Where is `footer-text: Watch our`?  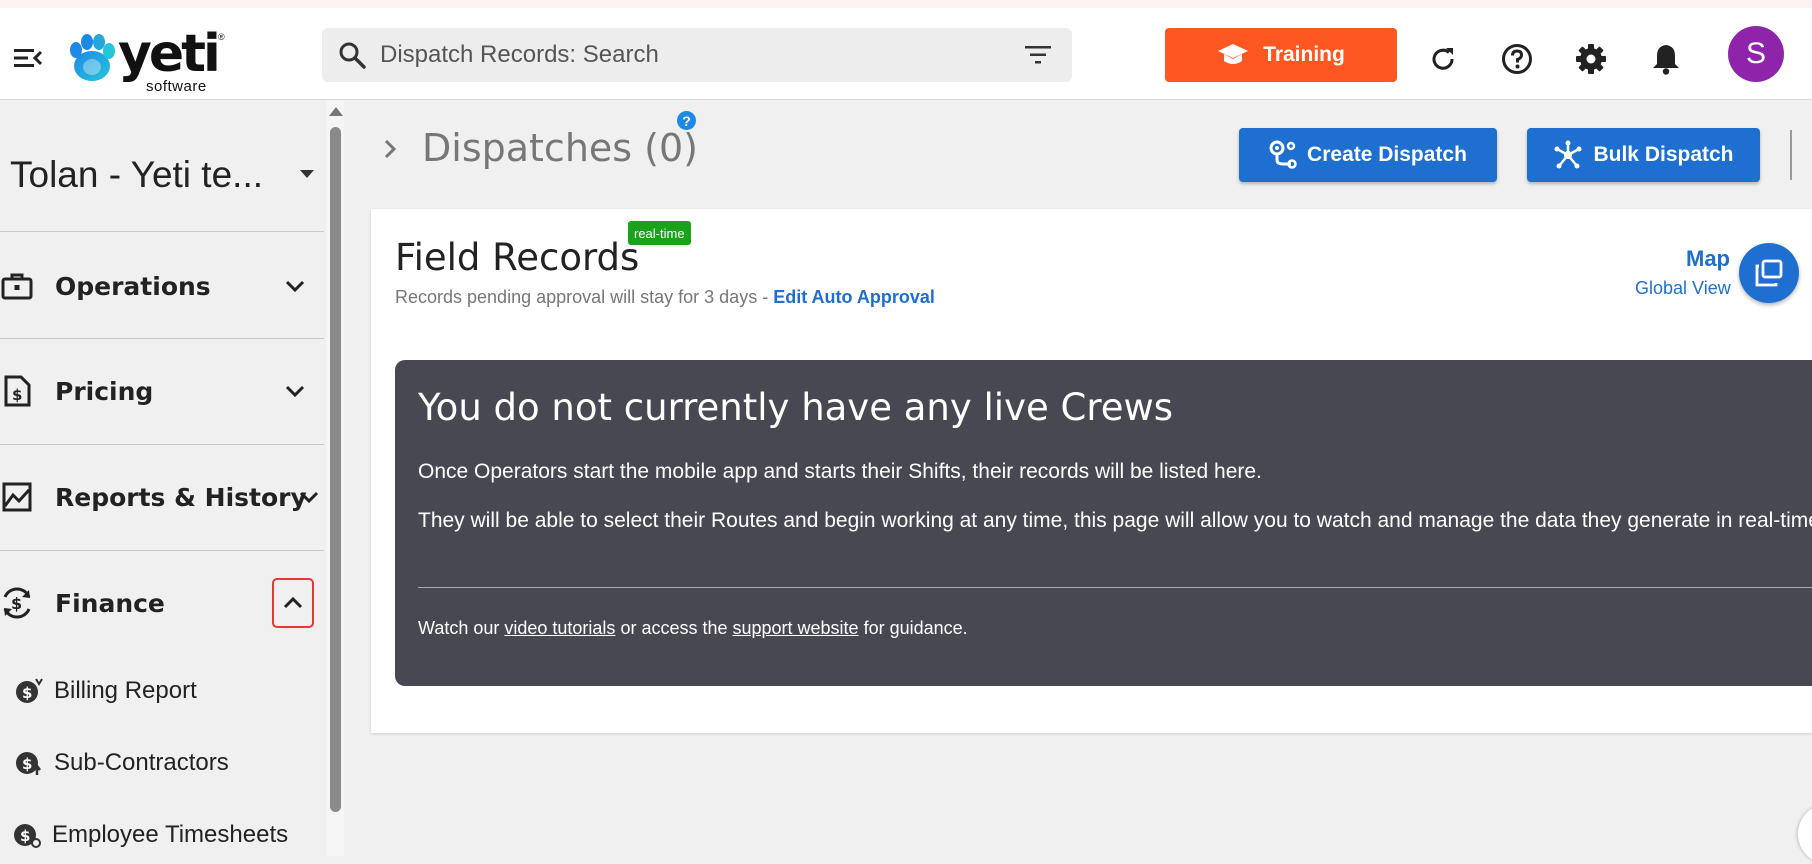
footer-text: Watch our is located at coordinates (461, 628).